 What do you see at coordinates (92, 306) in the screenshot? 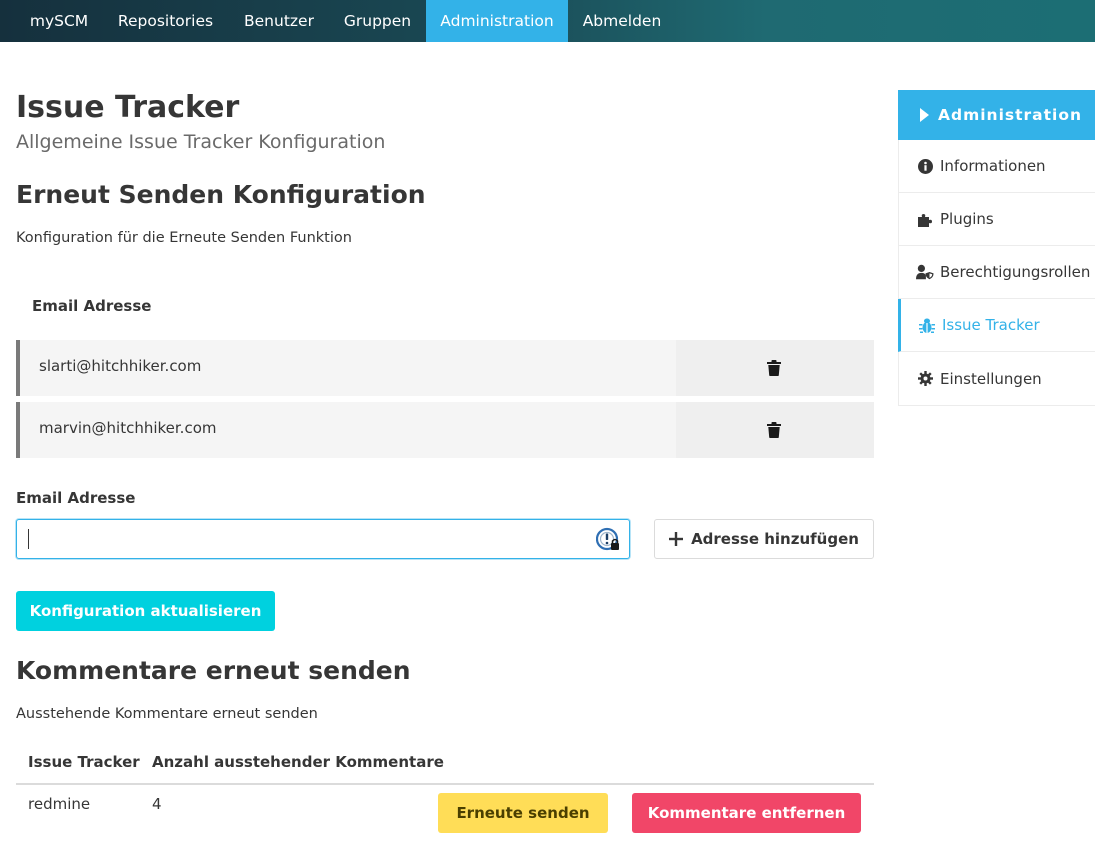
I see `email-table-header: Email Adresse` at bounding box center [92, 306].